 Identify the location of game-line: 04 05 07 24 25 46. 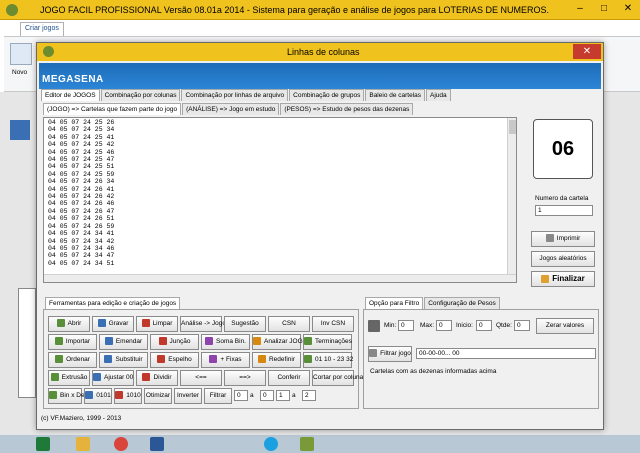
(81, 152).